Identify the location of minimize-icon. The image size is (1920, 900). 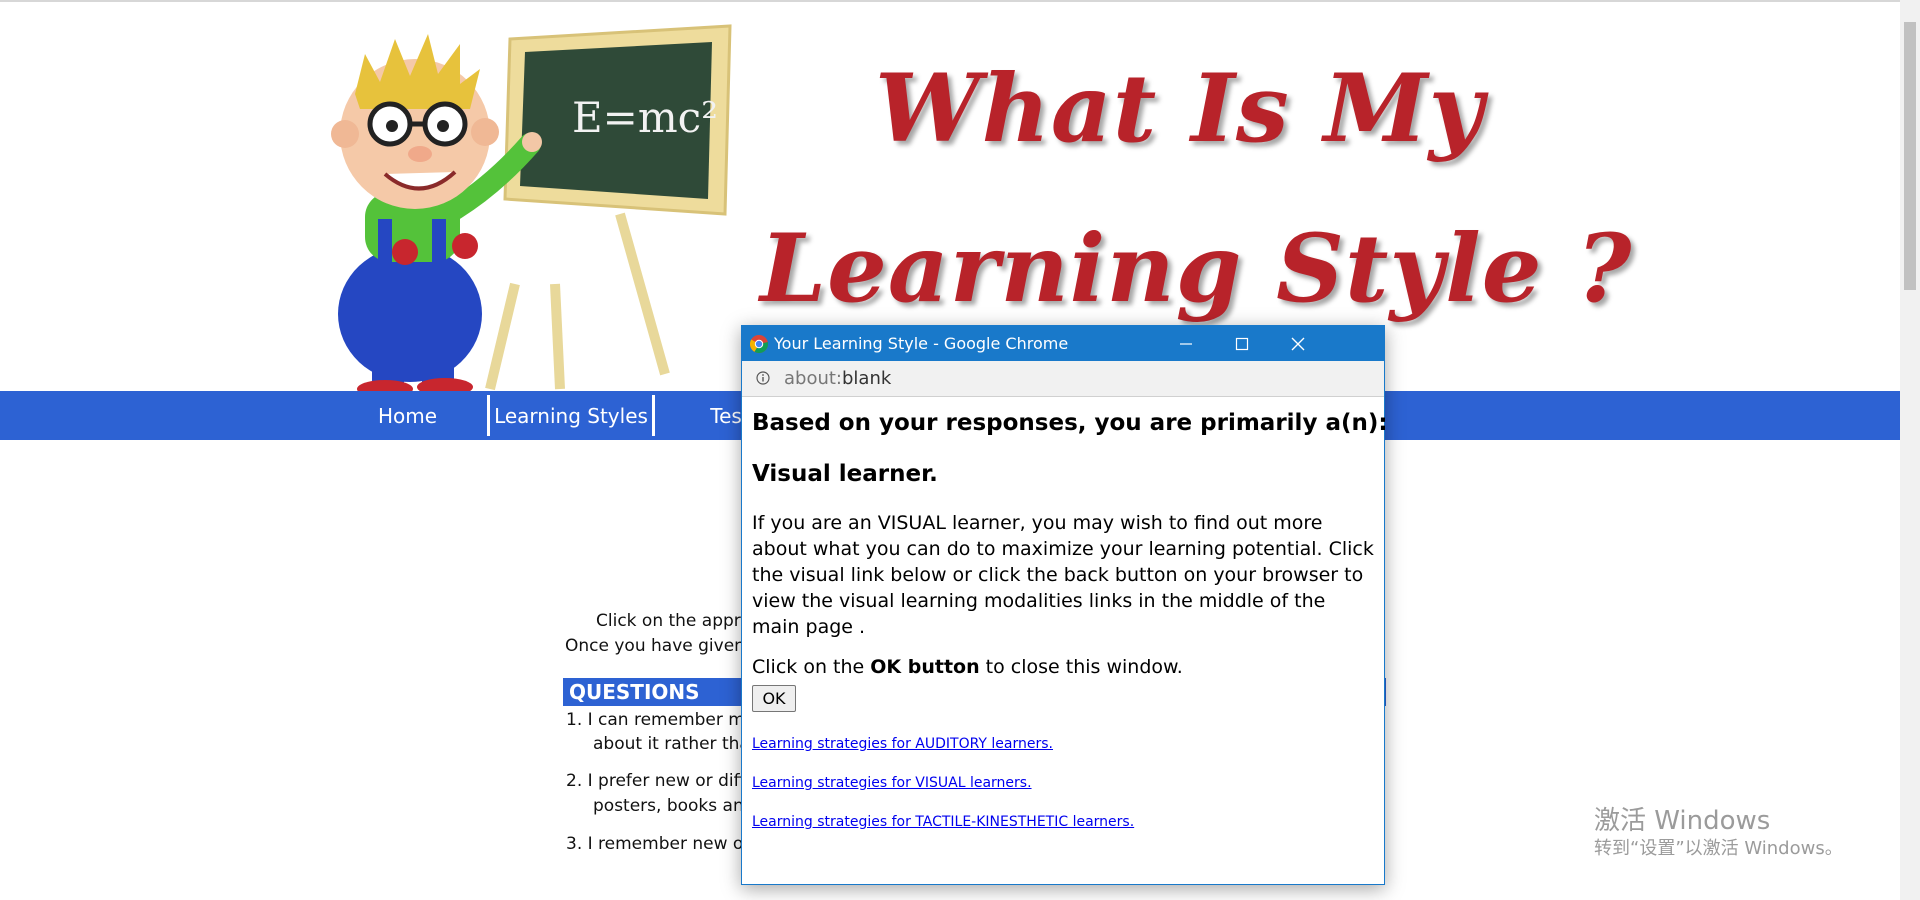
(1186, 344).